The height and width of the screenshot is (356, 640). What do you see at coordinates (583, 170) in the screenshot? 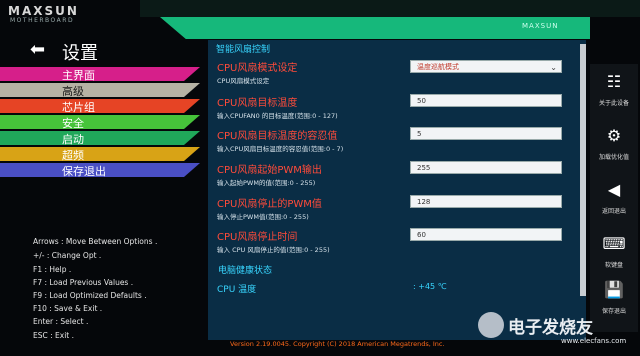
I see `scrollbar-thumb` at bounding box center [583, 170].